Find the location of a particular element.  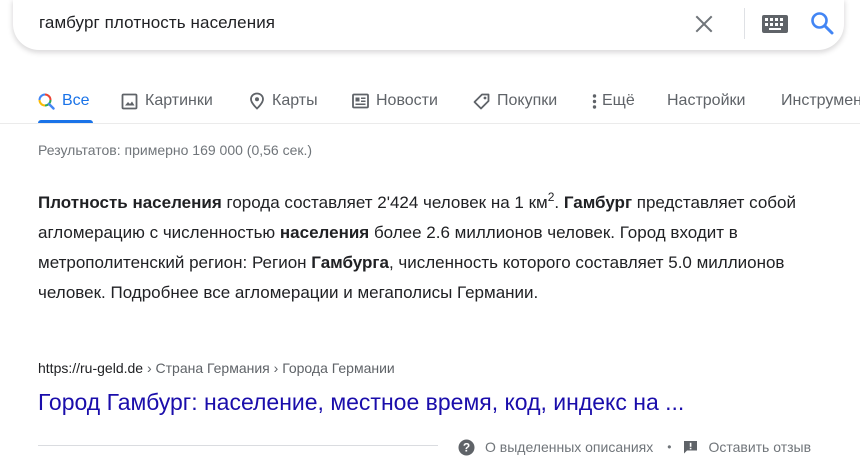

help-icon: ? is located at coordinates (466, 447).